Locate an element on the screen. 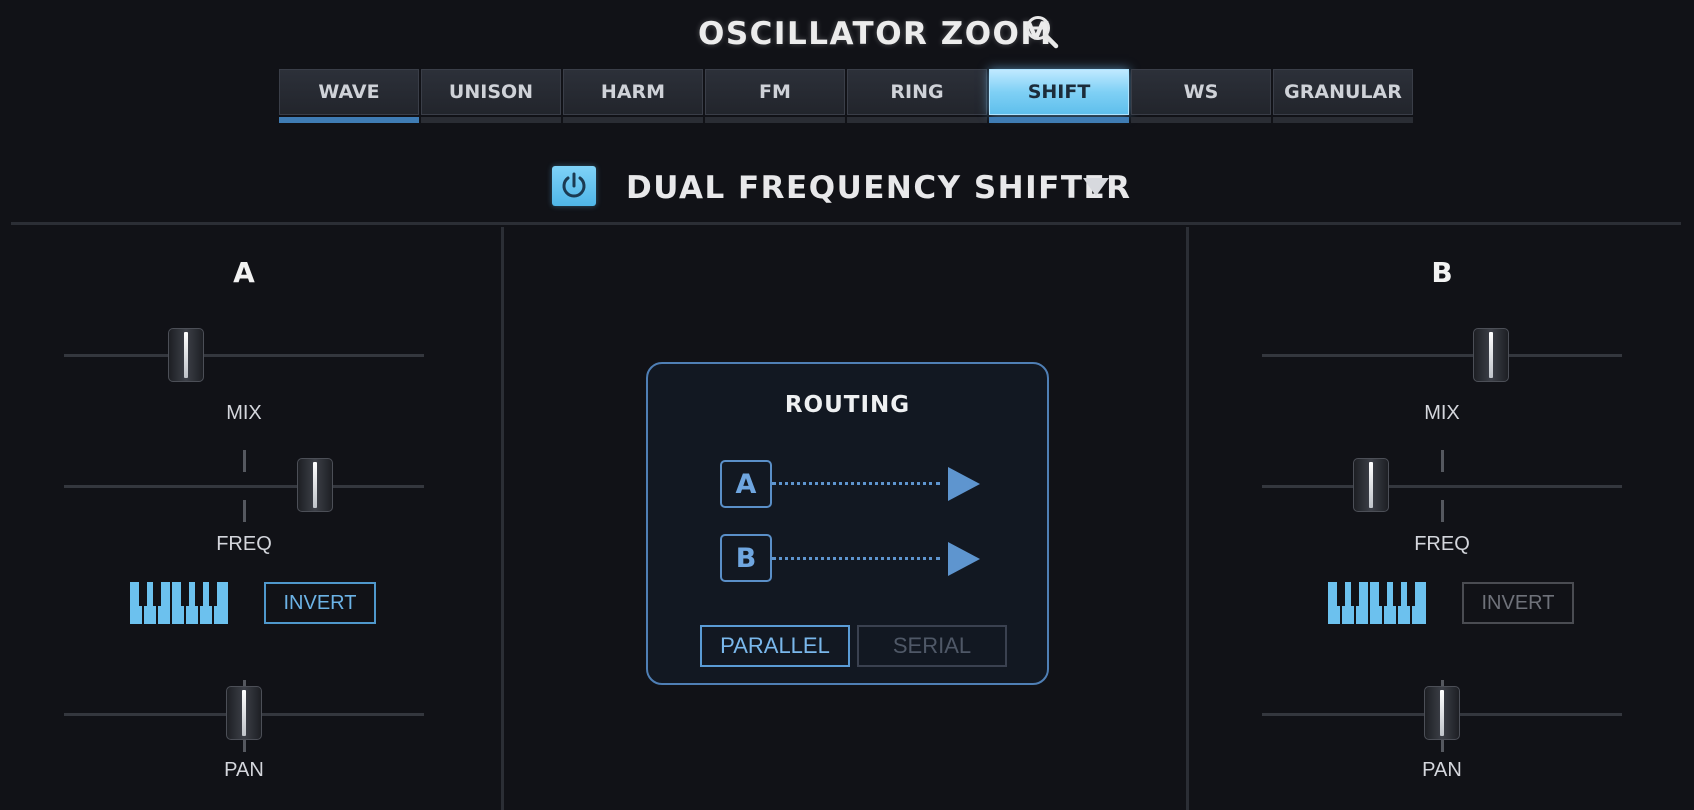 This screenshot has height=810, width=1694. tab-ring: RING is located at coordinates (917, 92).